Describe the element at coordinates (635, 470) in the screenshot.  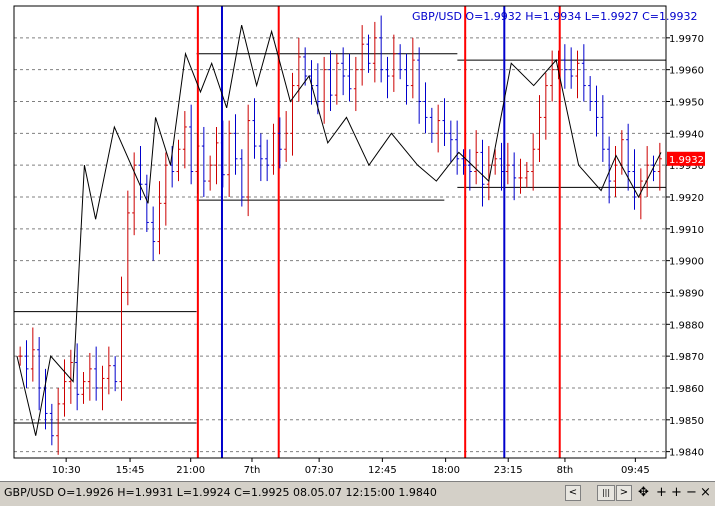
I see `x-tick-label: 09:45` at that location.